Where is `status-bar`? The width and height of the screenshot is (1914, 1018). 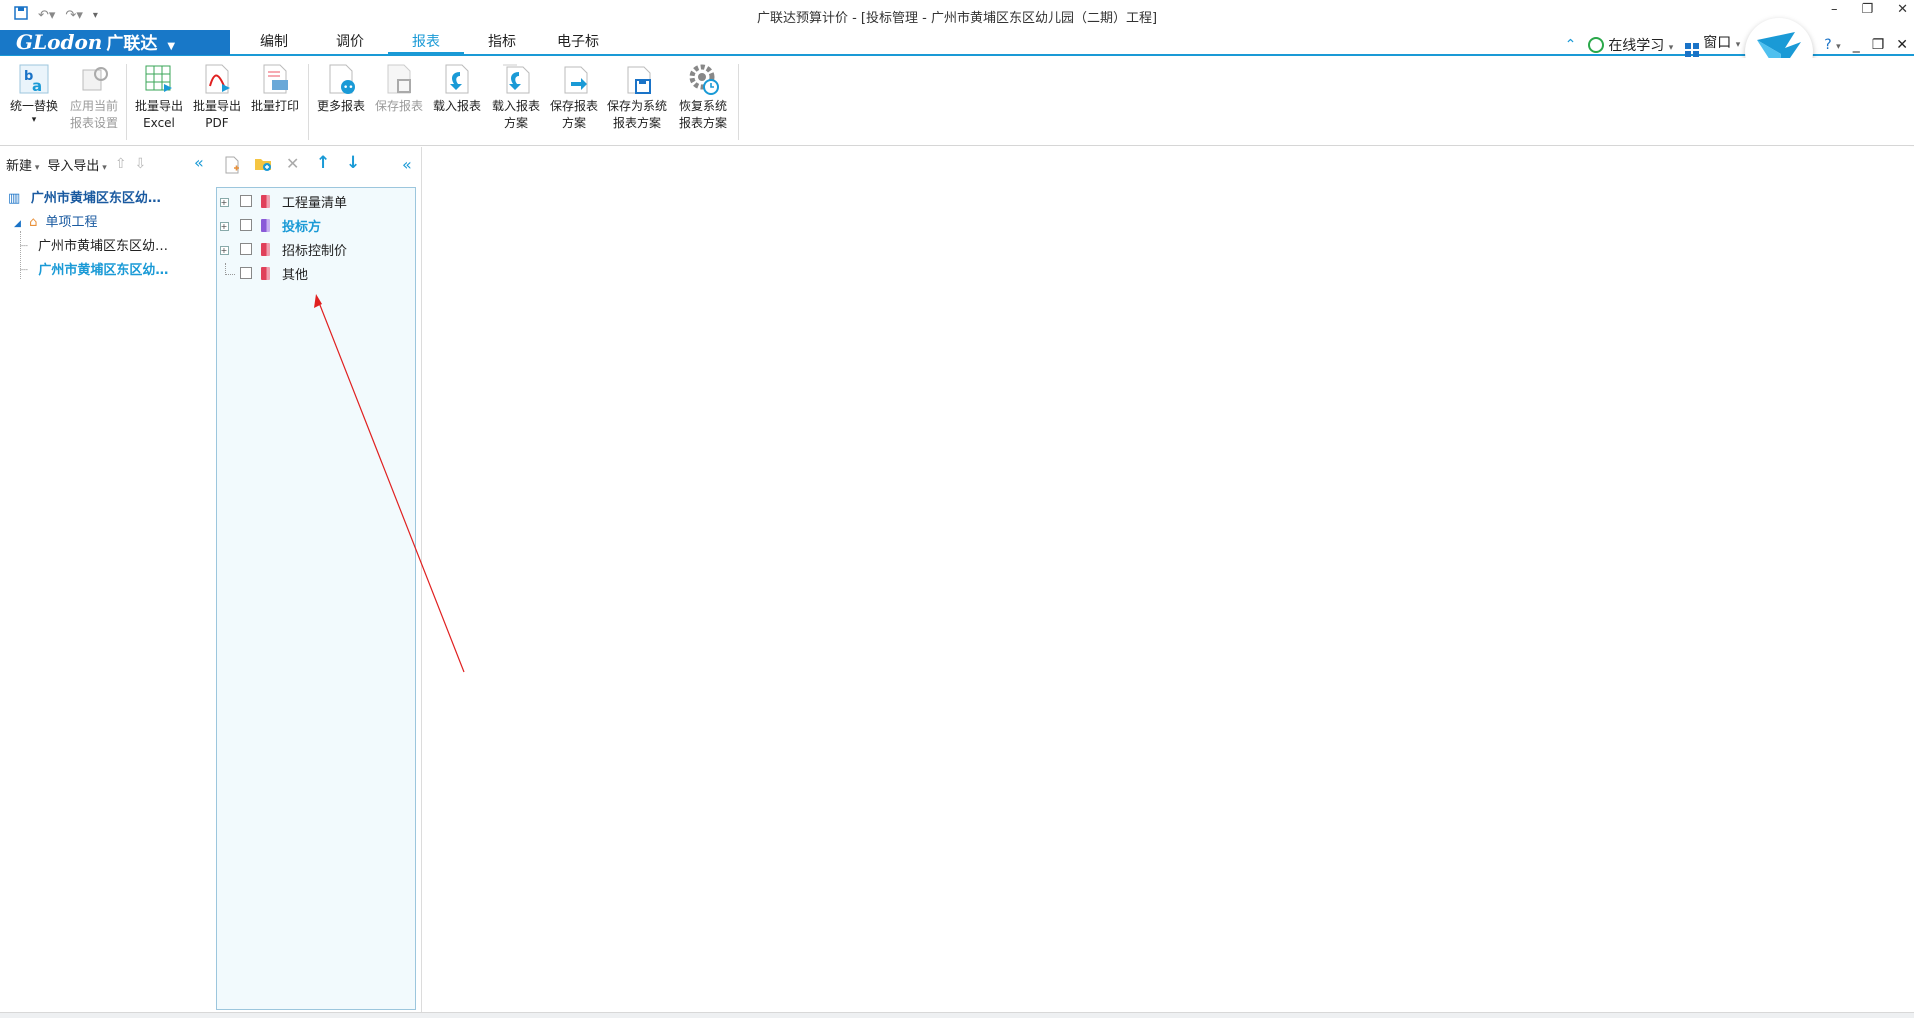 status-bar is located at coordinates (957, 1015).